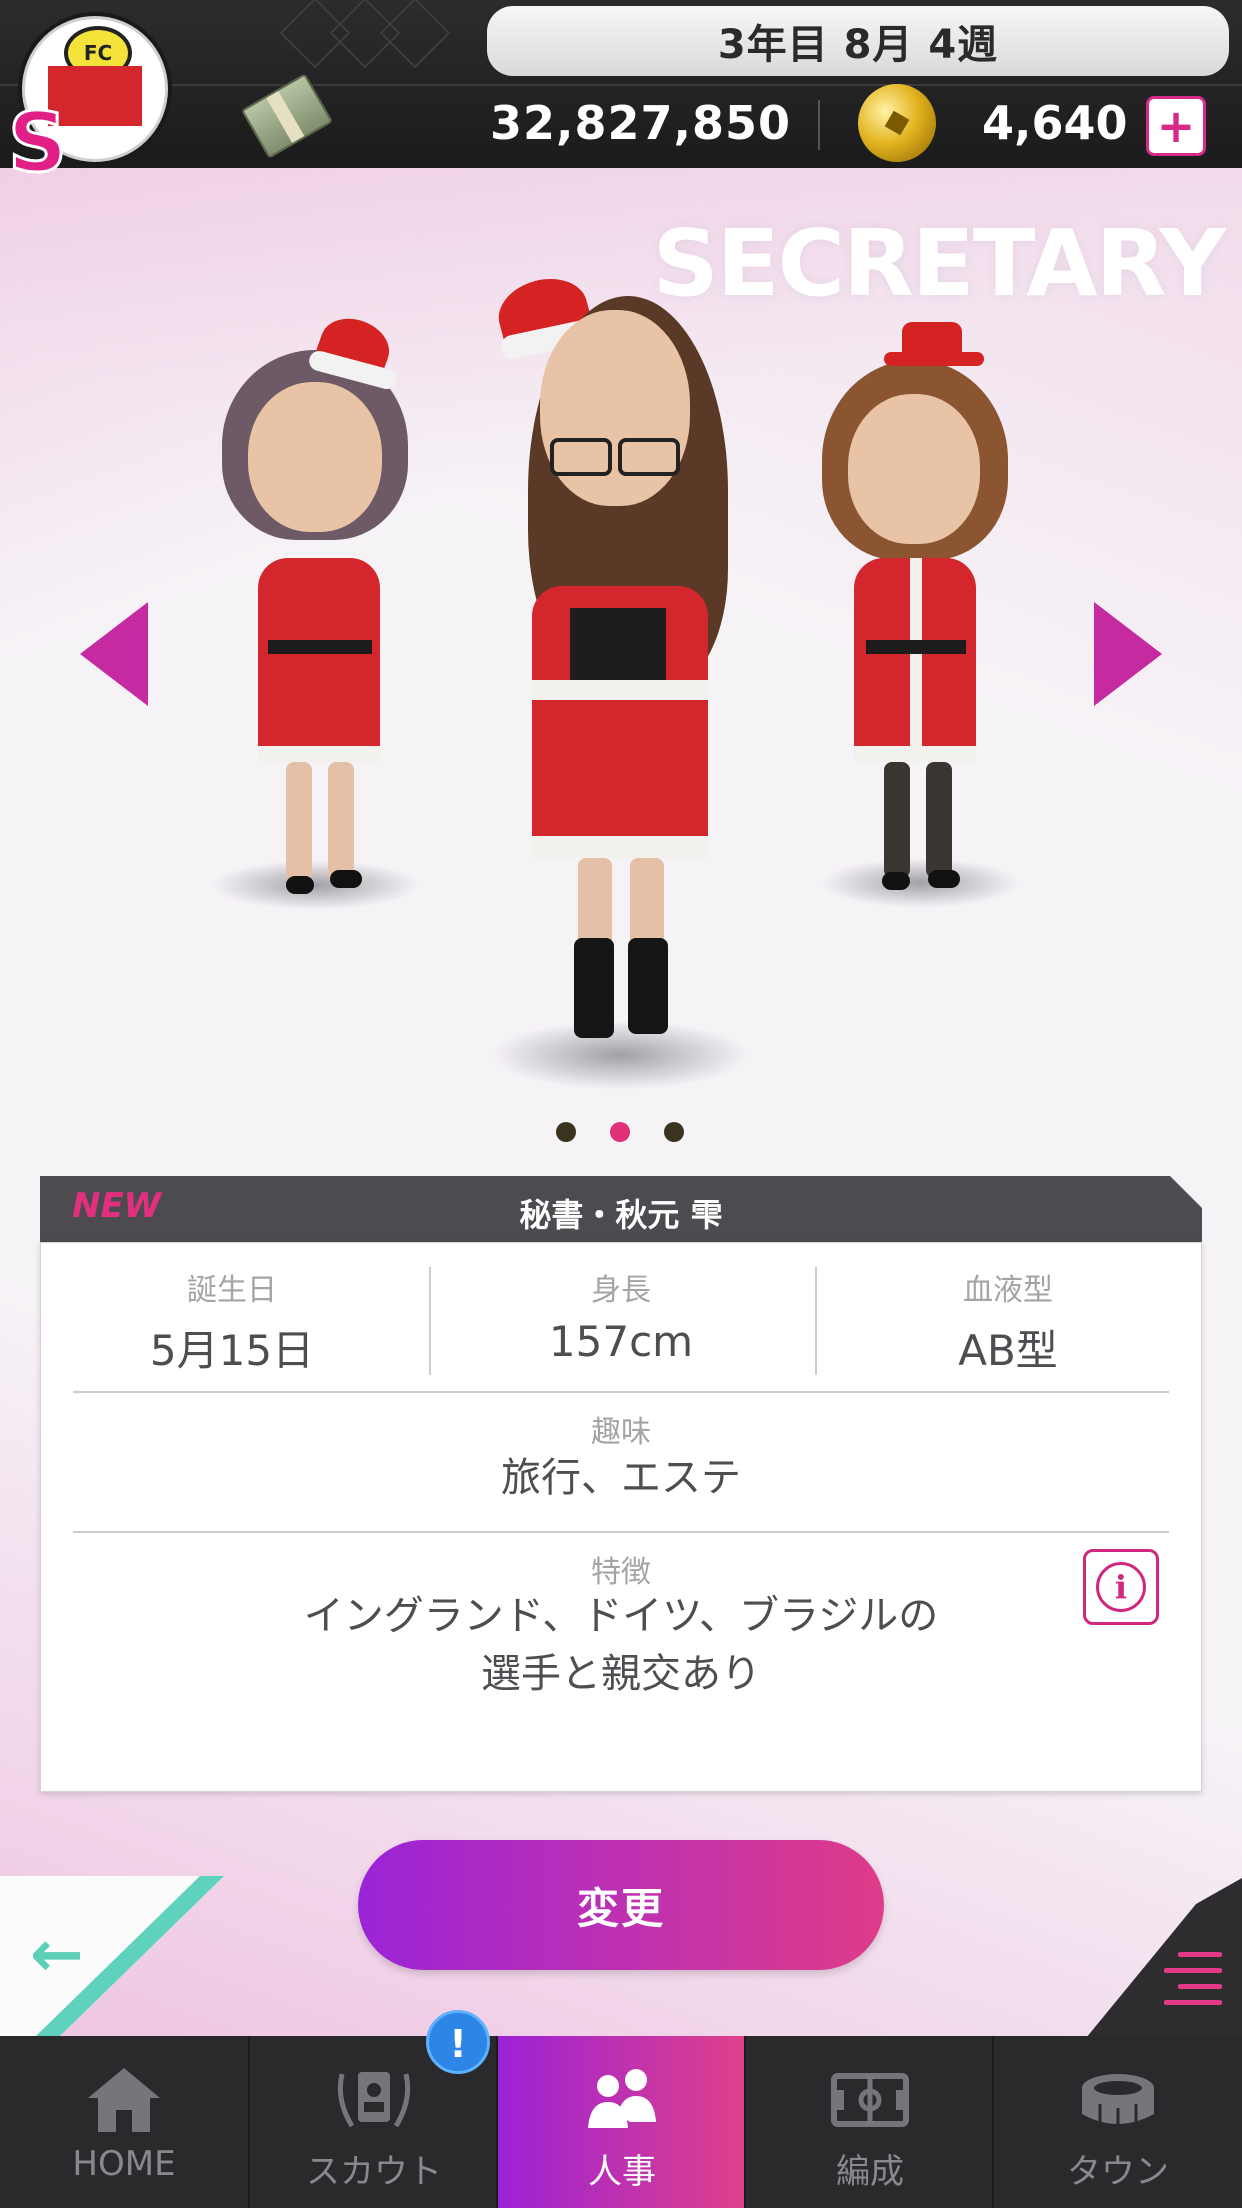  What do you see at coordinates (232, 1350) in the screenshot?
I see `stat-value: 5月15日` at bounding box center [232, 1350].